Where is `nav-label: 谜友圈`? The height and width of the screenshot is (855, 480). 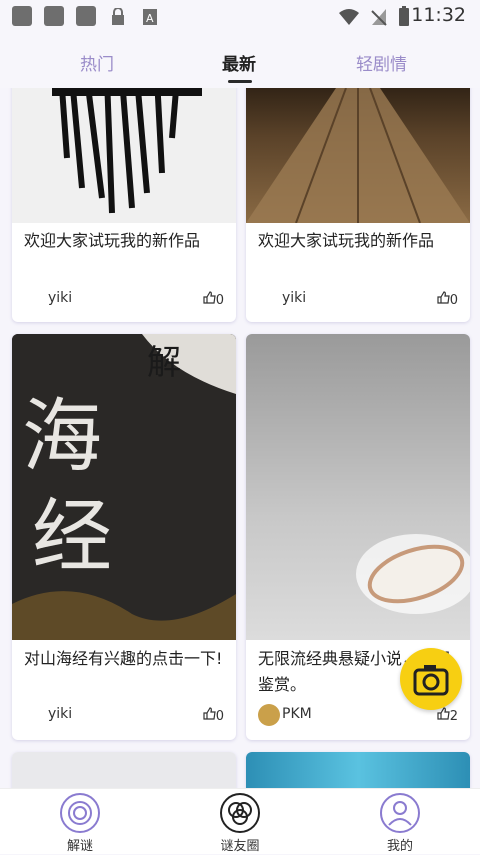
nav-label: 谜友圈 is located at coordinates (240, 846).